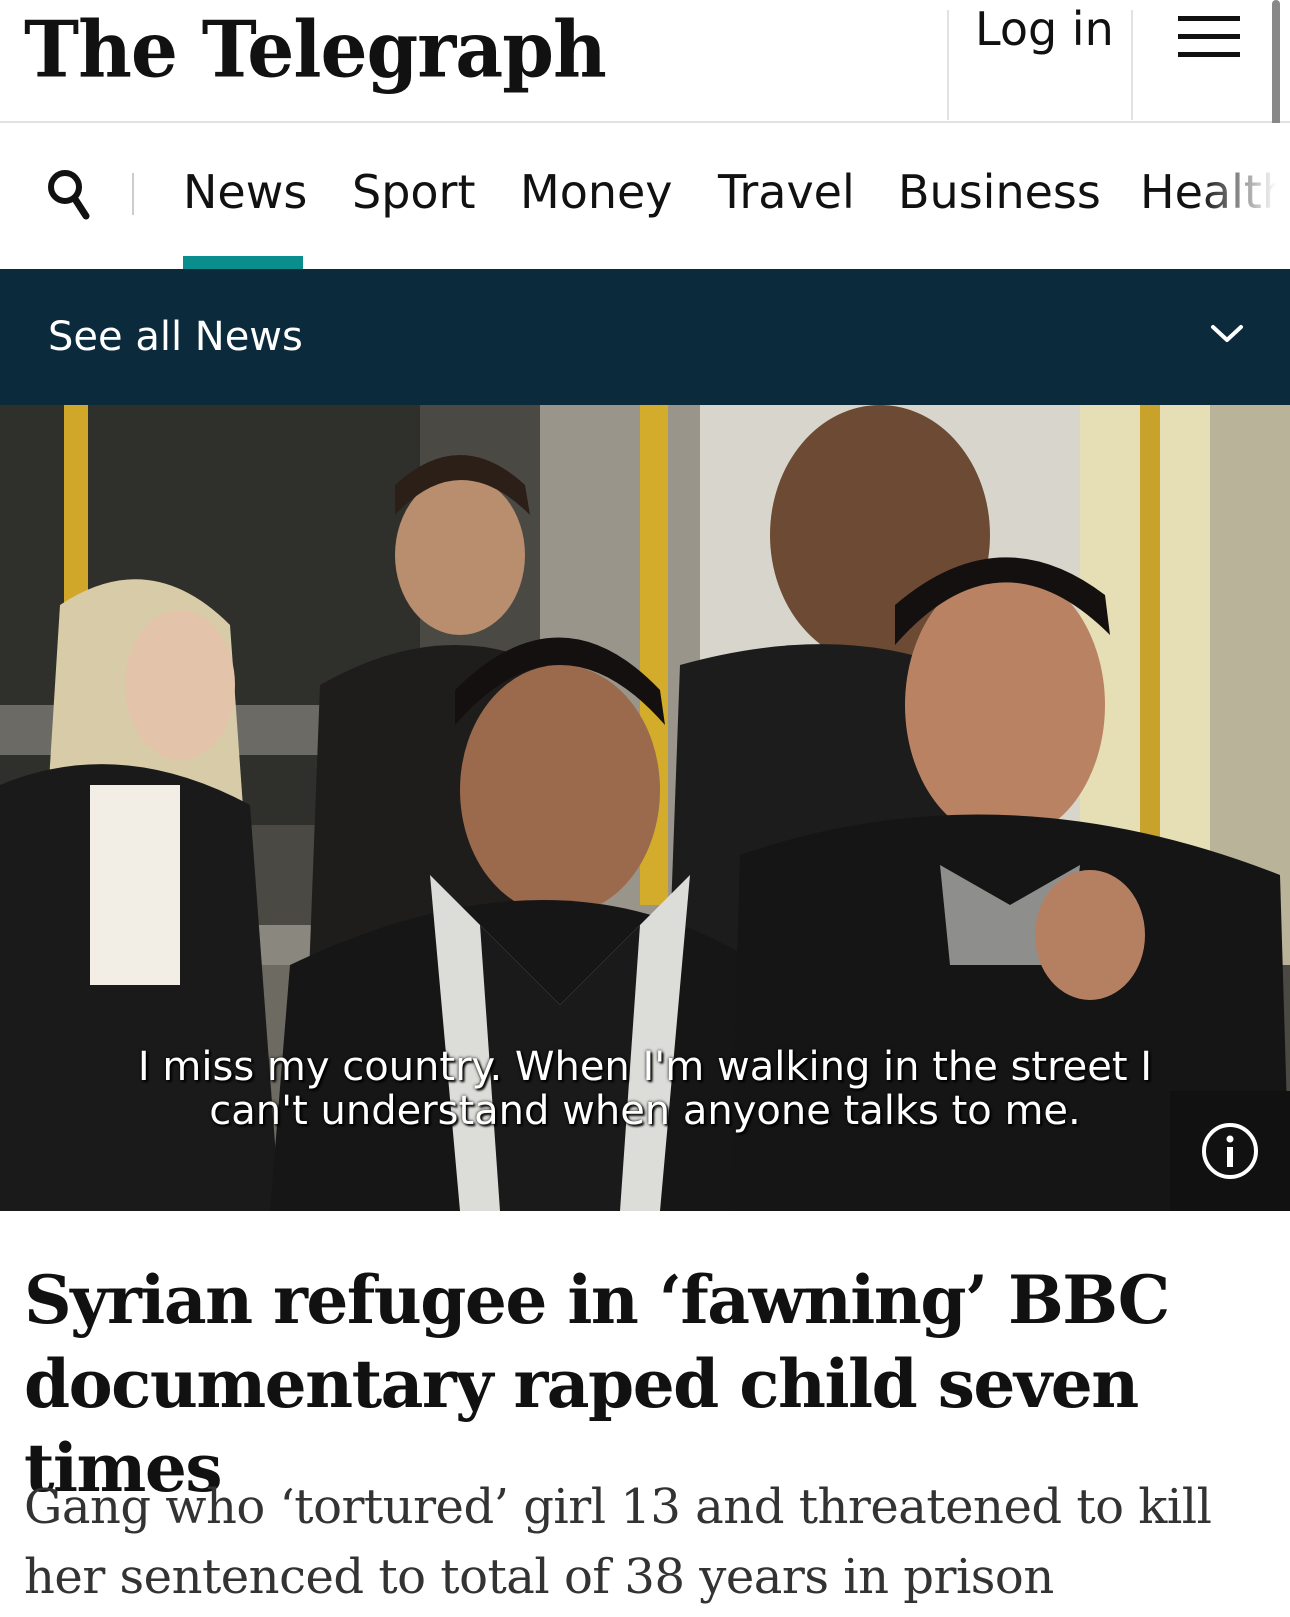 The image size is (1290, 1617). Describe the element at coordinates (68, 194) in the screenshot. I see `search-icon` at that location.